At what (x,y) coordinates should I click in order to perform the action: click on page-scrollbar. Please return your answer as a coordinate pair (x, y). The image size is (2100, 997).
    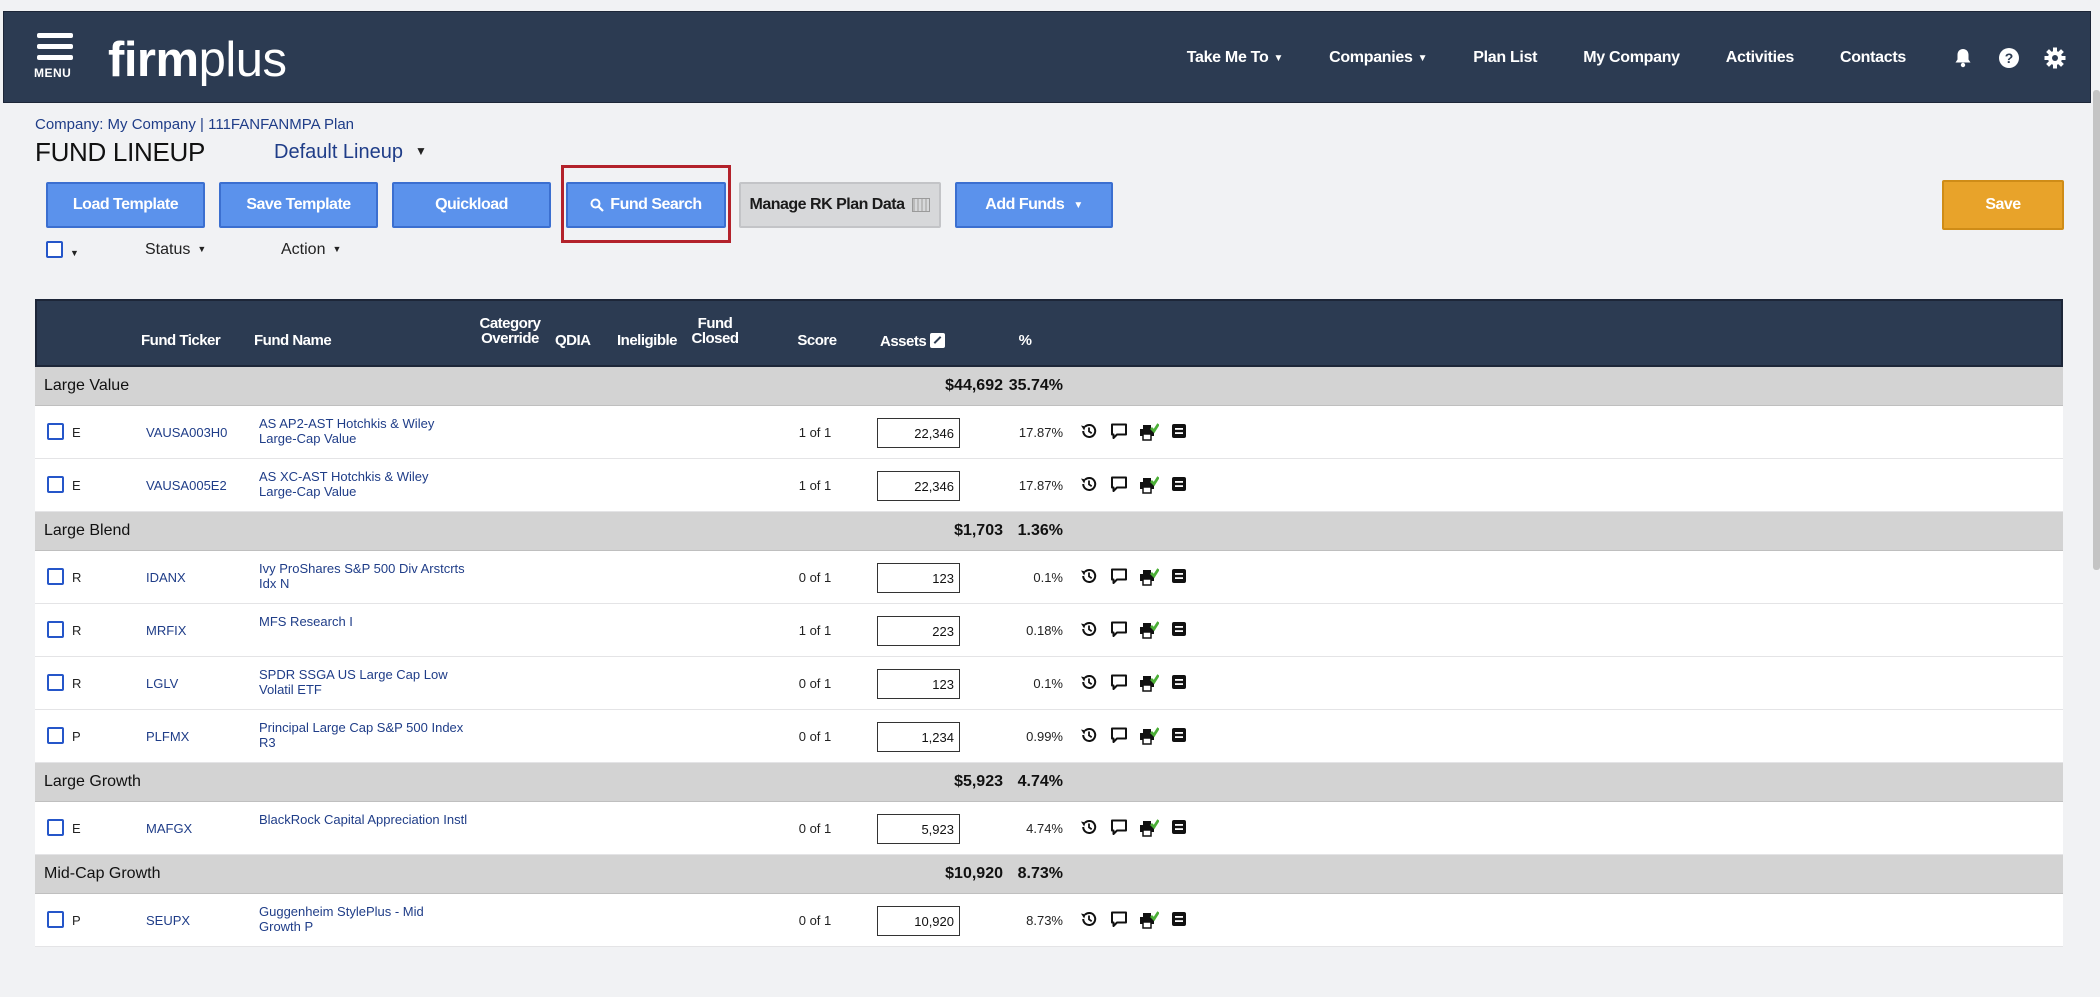
    Looking at the image, I should click on (2096, 330).